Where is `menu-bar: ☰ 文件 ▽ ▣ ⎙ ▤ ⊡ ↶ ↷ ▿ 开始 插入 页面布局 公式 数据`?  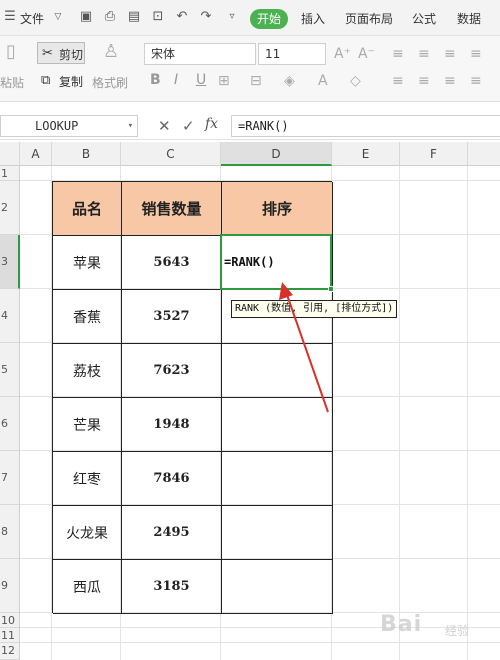
menu-bar: ☰ 文件 ▽ ▣ ⎙ ▤ ⊡ ↶ ↷ ▿ 开始 插入 页面布局 公式 数据 is located at coordinates (250, 18).